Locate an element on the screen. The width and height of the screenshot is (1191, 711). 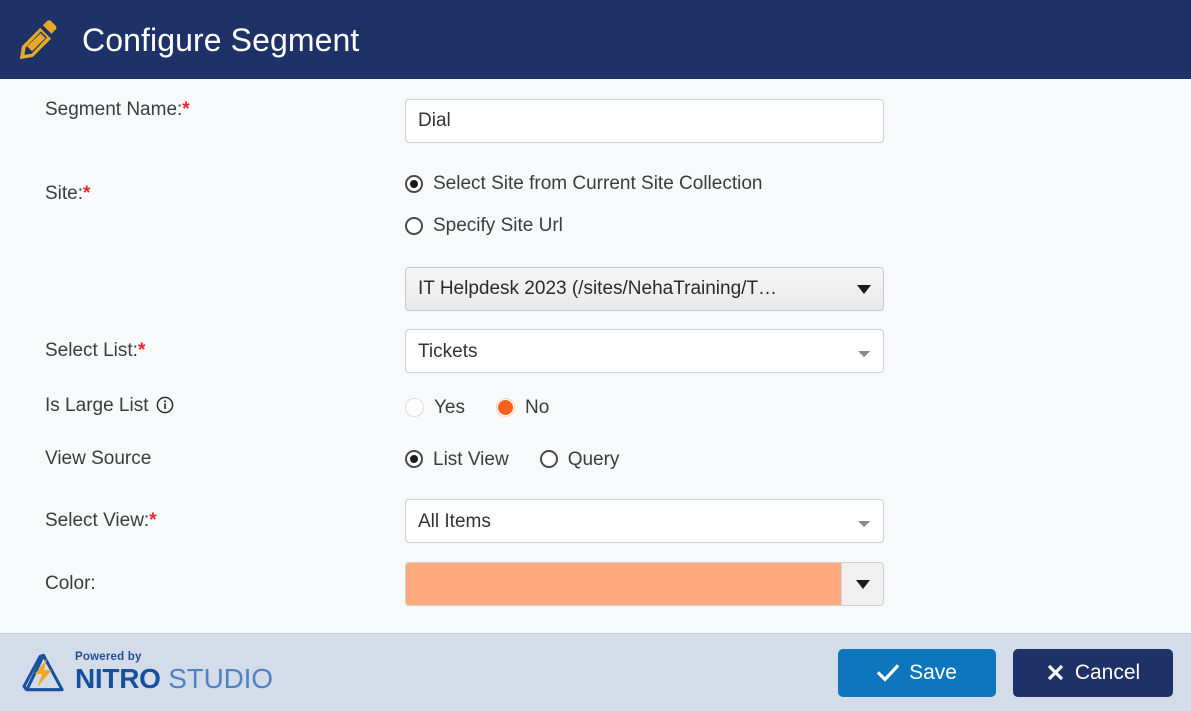
field-is-large-list: Yes No is located at coordinates (798, 408).